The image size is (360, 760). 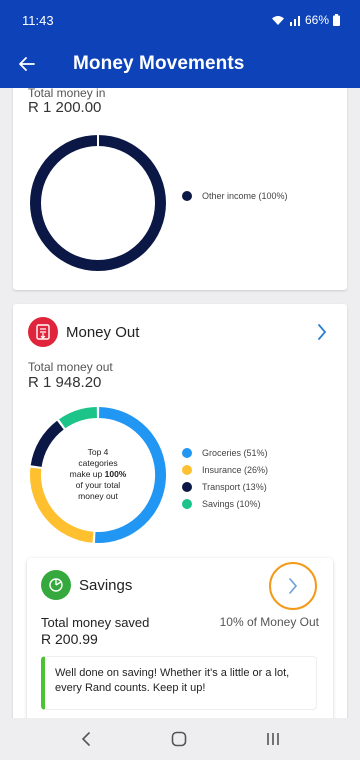 I want to click on donut-start-tick, so click(x=98, y=140).